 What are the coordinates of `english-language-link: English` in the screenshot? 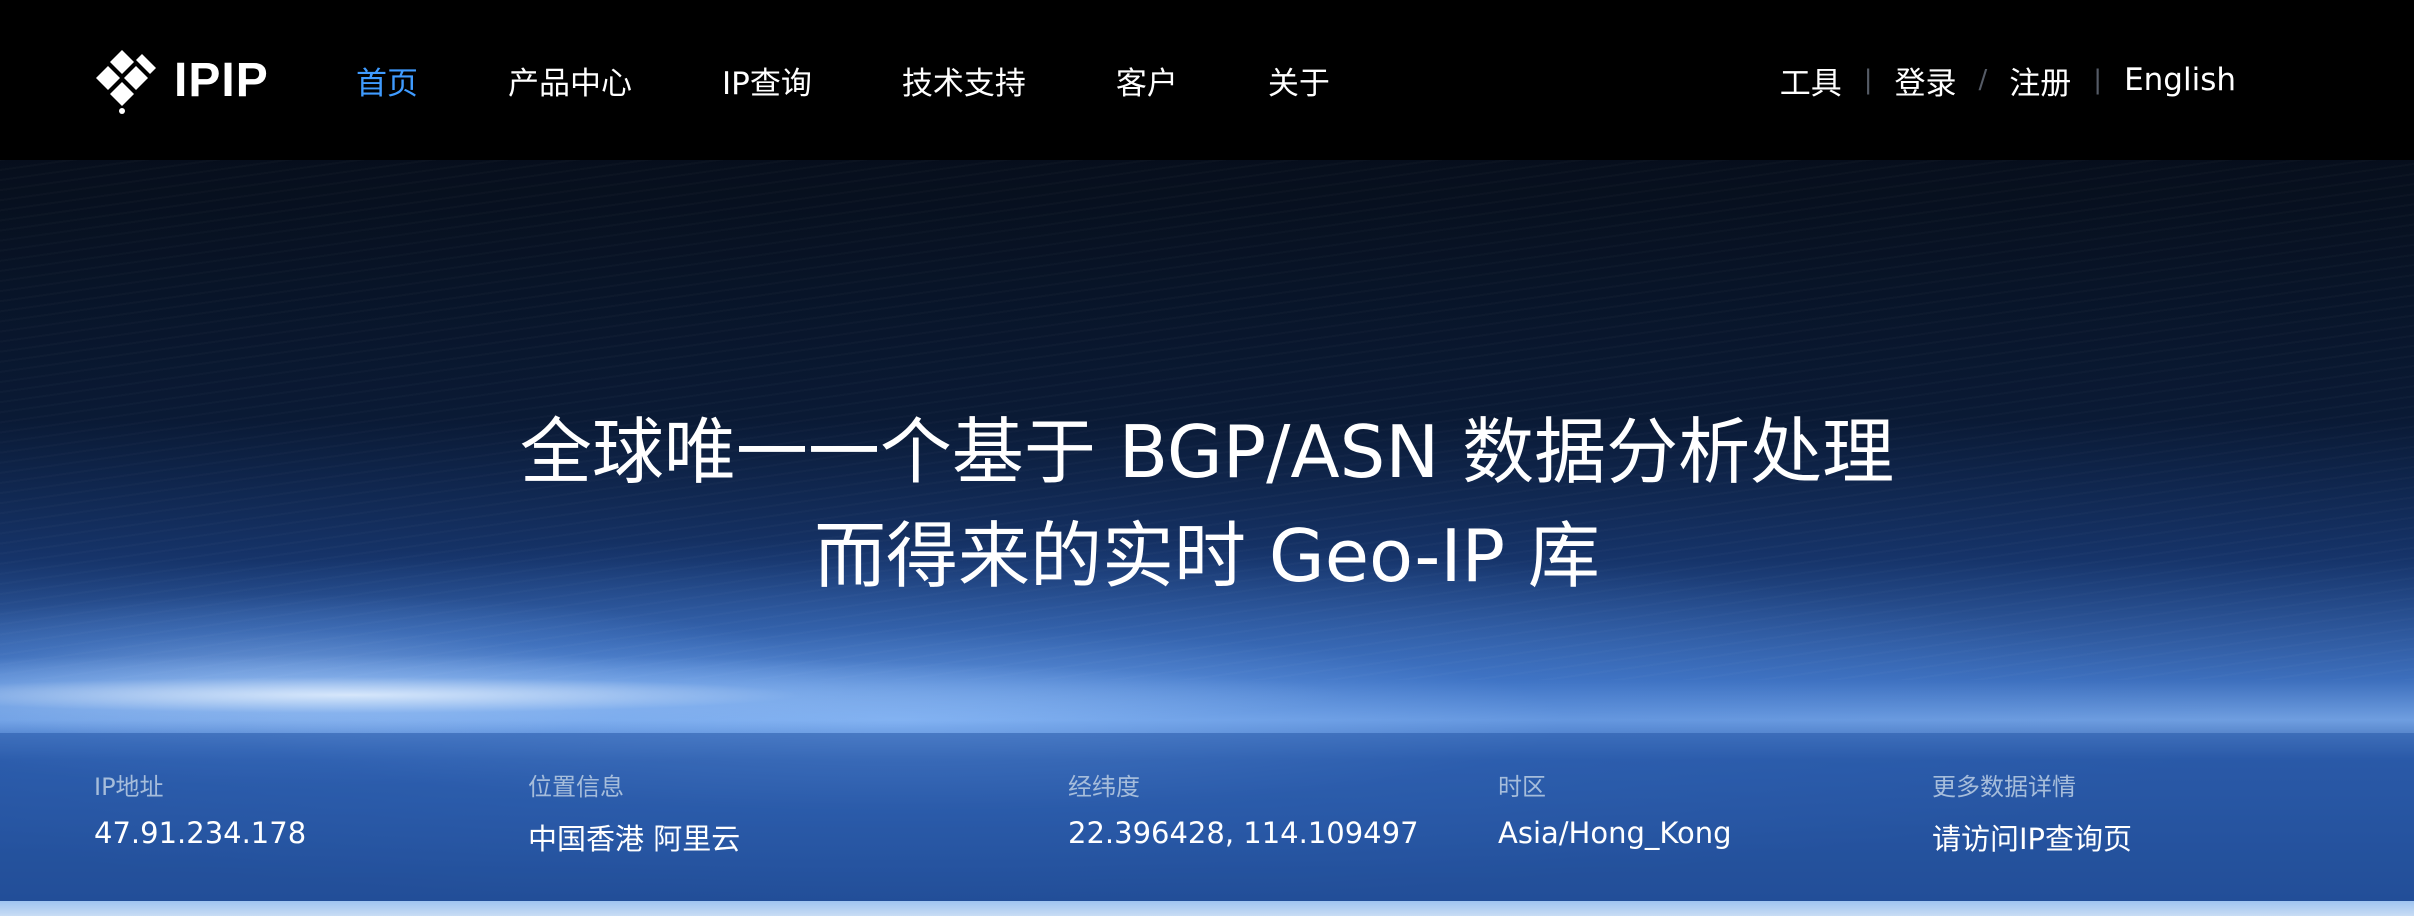 It's located at (2180, 80).